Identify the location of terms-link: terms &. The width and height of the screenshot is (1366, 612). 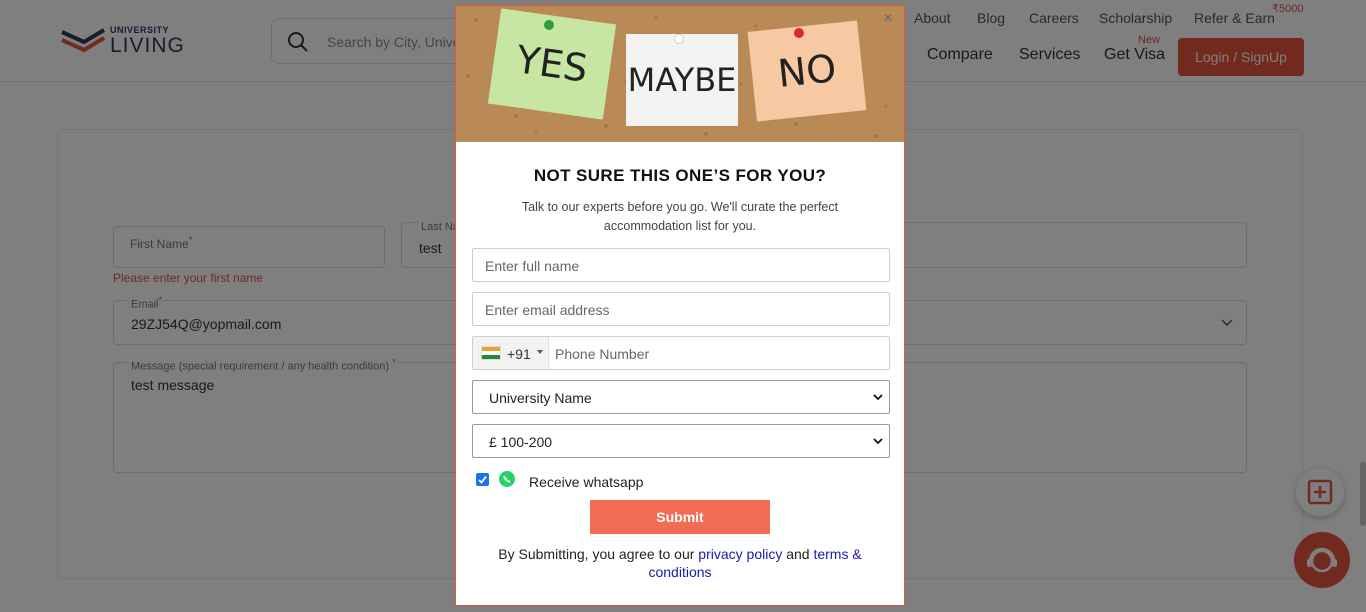
(837, 554).